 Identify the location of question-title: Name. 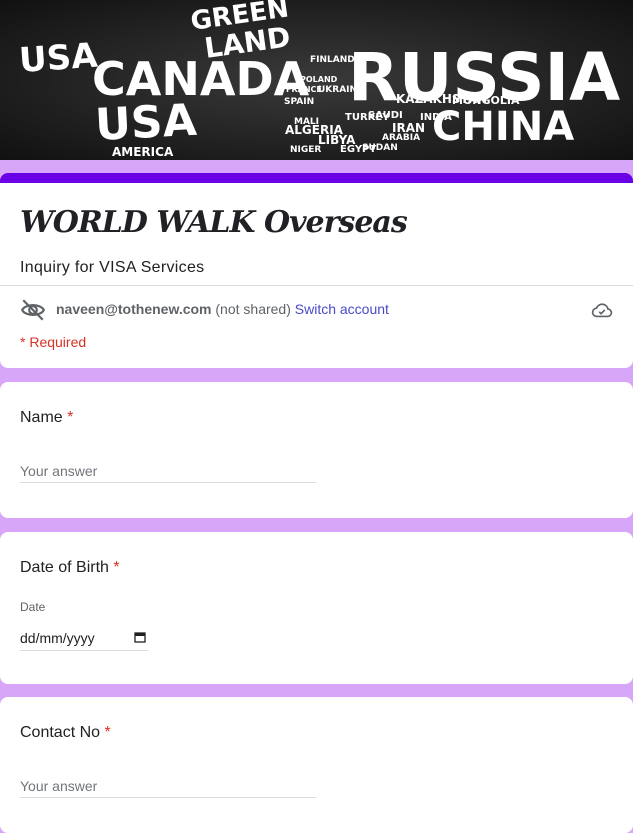
(41, 417).